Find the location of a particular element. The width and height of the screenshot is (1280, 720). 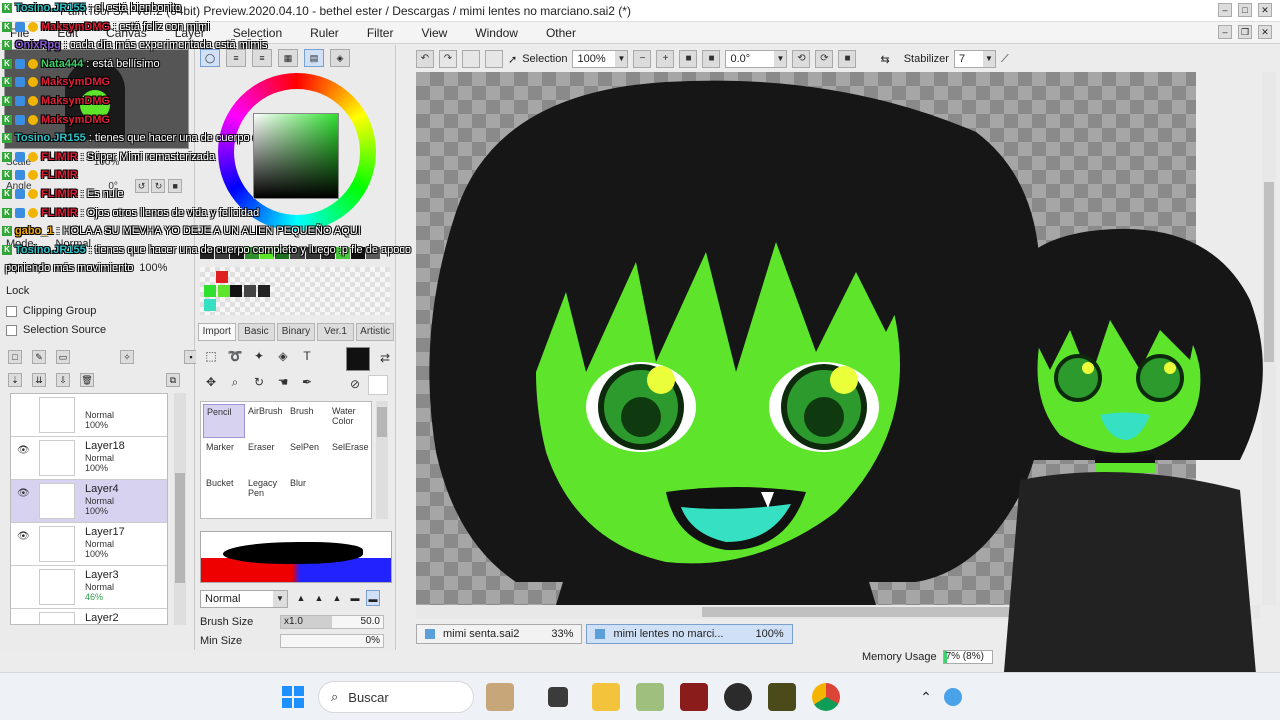

rotate-left-icon: ↺ is located at coordinates (141, 186).